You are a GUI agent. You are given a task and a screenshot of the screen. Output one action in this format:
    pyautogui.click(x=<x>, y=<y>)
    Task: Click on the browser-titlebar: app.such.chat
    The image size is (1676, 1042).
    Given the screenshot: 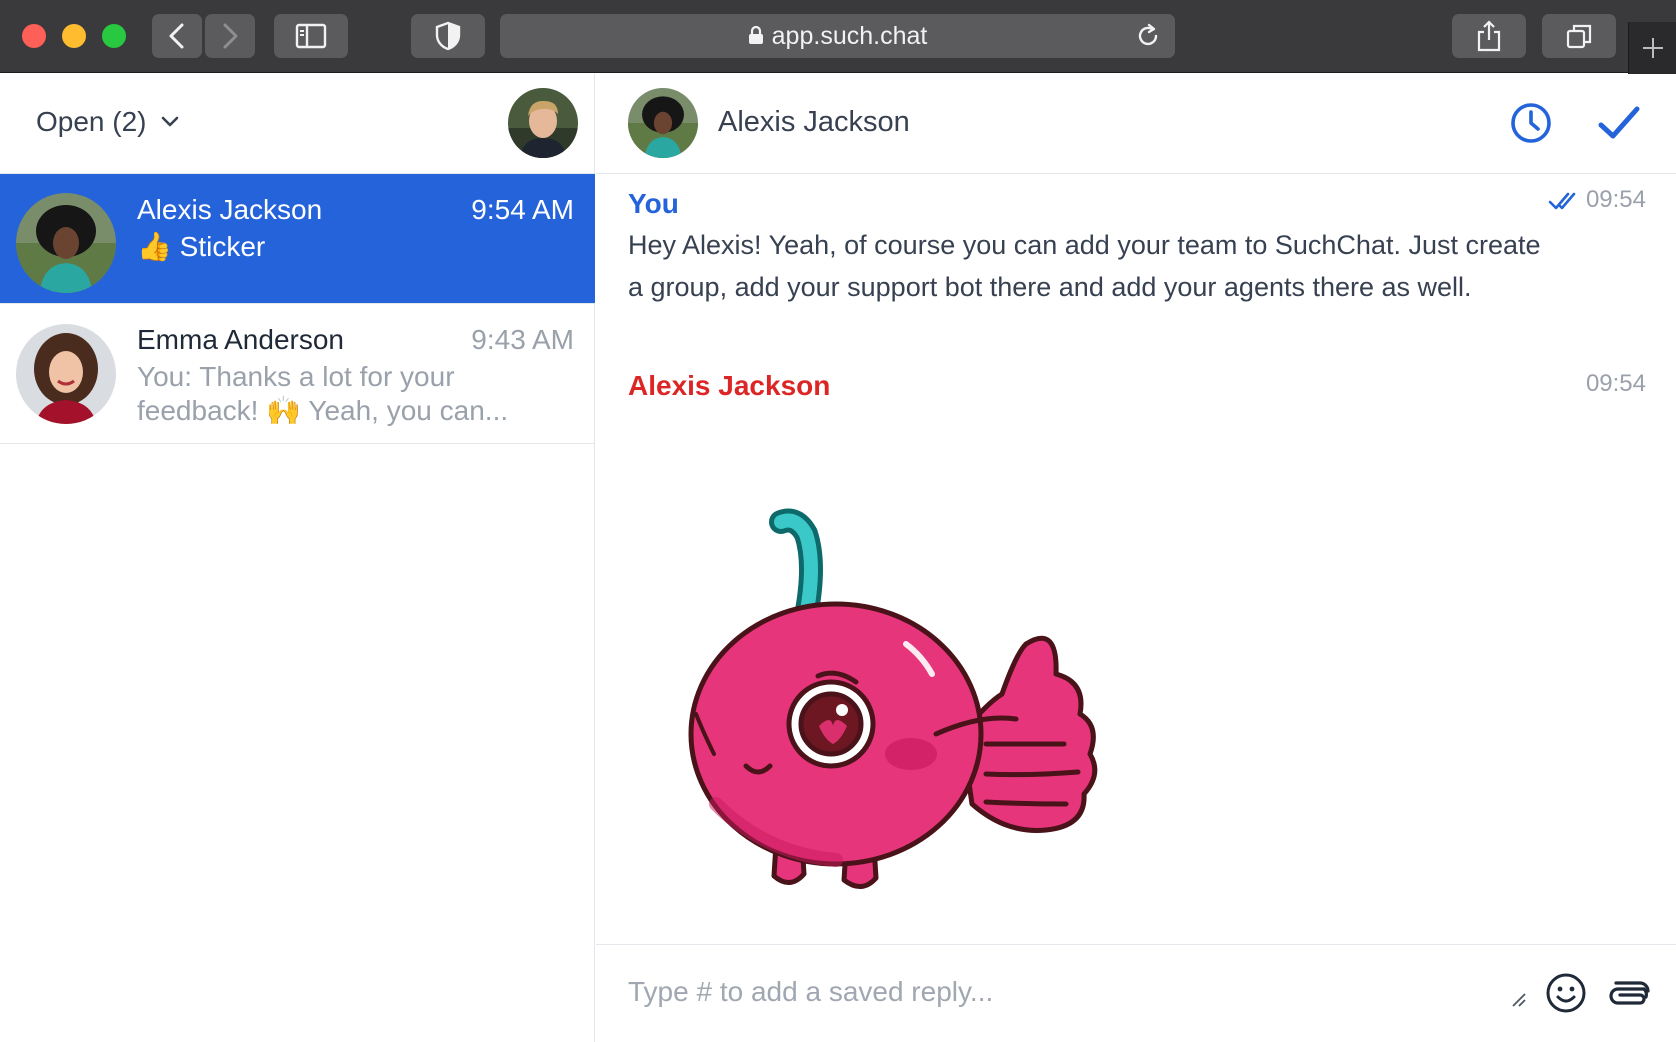 What is the action you would take?
    pyautogui.click(x=838, y=37)
    